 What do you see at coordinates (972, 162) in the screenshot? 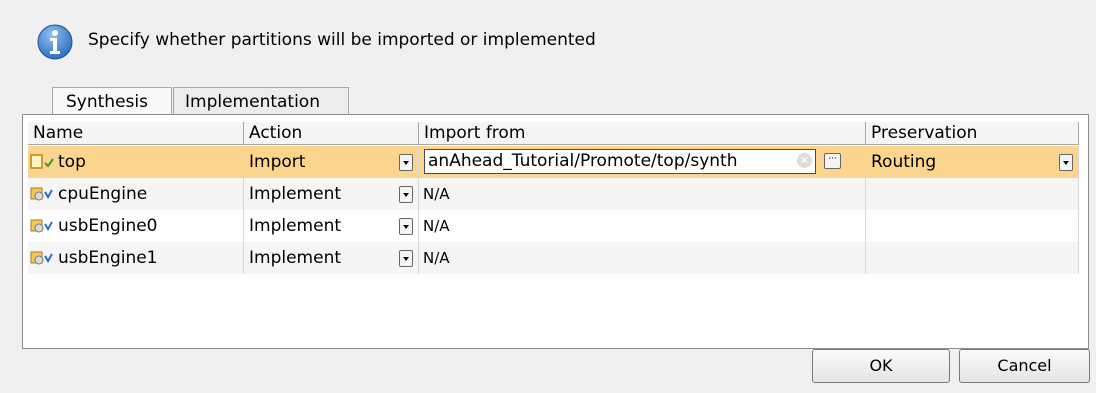
I see `preservation-cell: Routing` at bounding box center [972, 162].